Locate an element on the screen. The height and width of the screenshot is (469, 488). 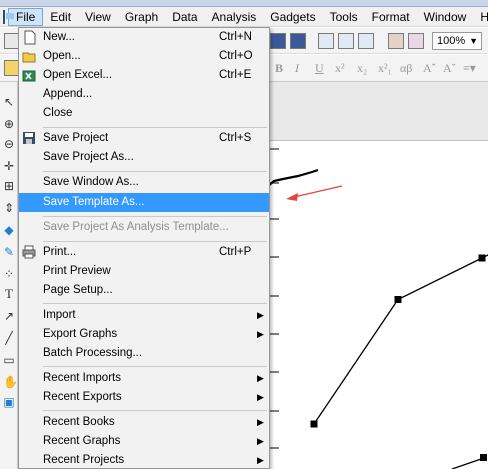
rectangle-tool-icon: ▭ is located at coordinates (9, 360).